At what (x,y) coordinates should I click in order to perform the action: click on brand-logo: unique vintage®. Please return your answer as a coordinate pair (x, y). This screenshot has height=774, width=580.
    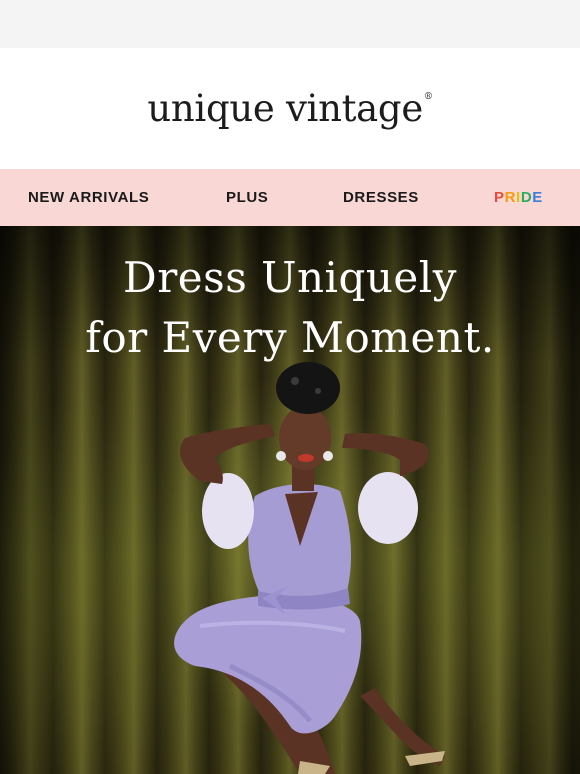
    Looking at the image, I should click on (290, 108).